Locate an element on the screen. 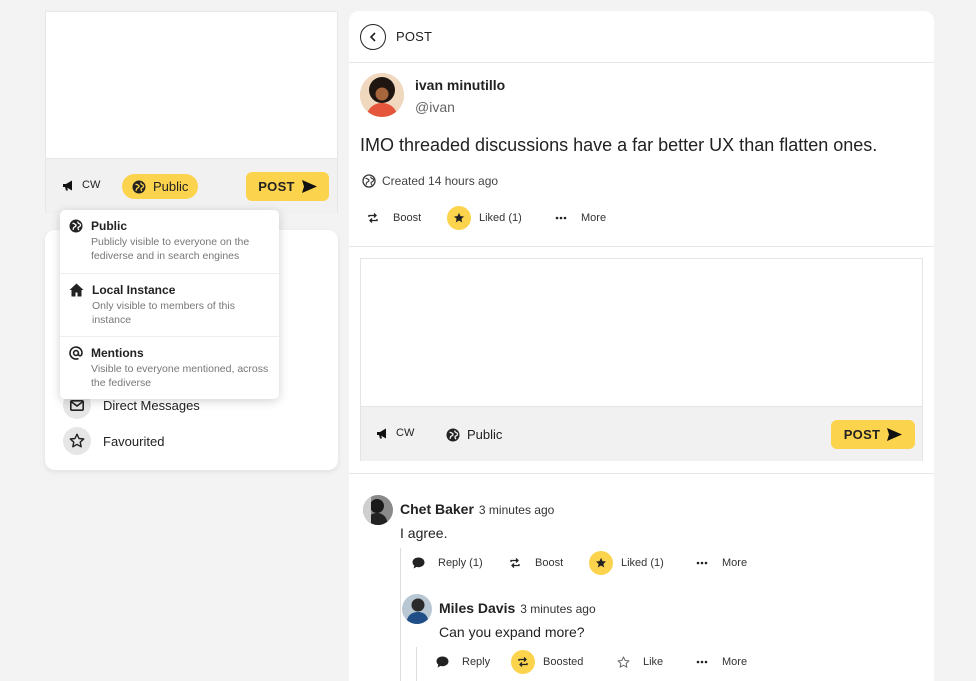 Image resolution: width=976 pixels, height=681 pixels. chevron-left-icon is located at coordinates (373, 37).